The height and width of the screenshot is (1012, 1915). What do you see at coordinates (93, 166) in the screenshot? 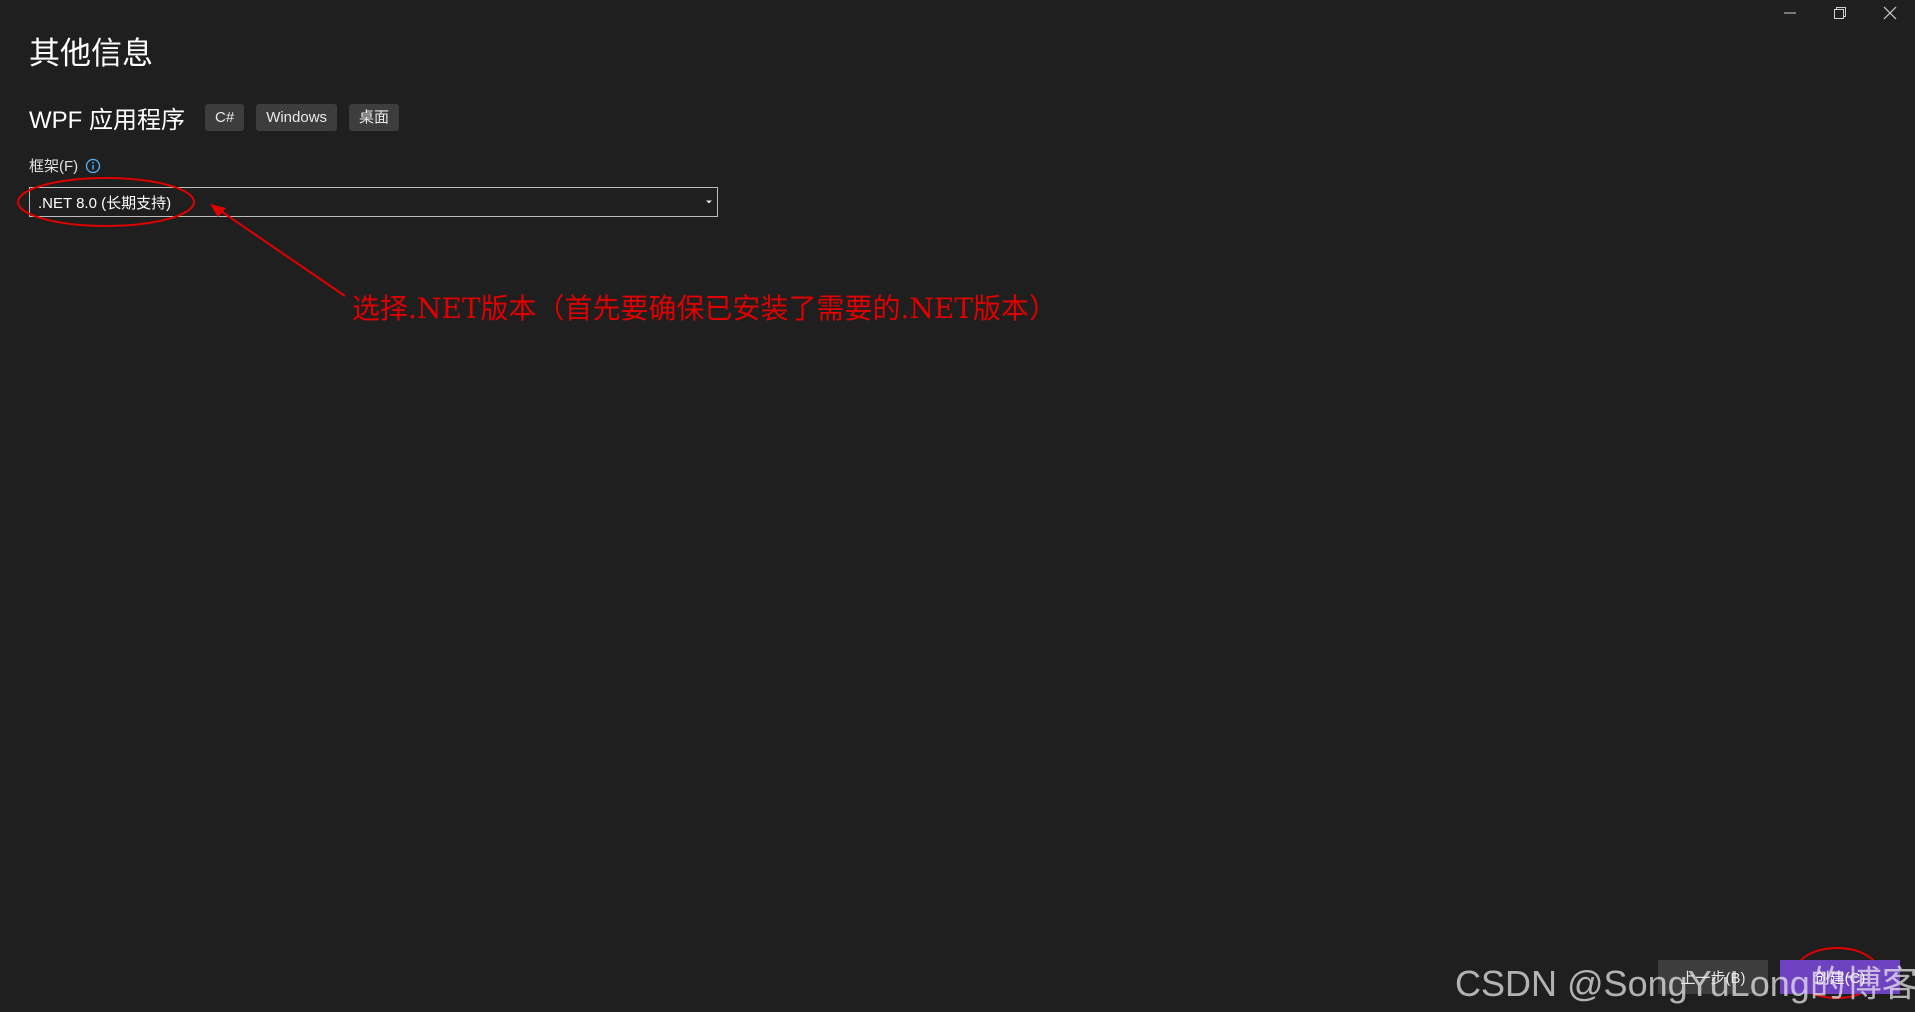
I see `info-icon` at bounding box center [93, 166].